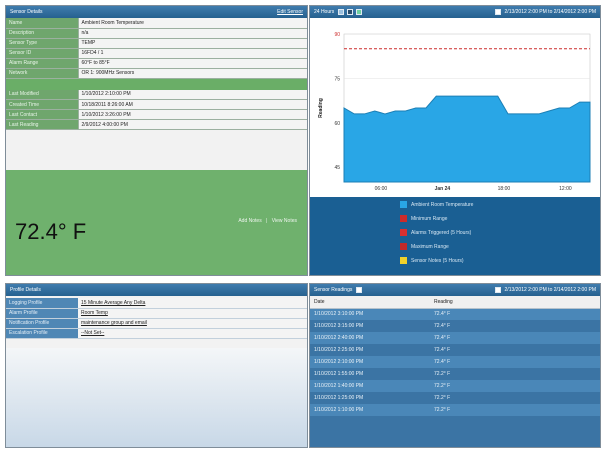 This screenshot has height=452, width=604. I want to click on y-tick-label: 60, so click(337, 124).